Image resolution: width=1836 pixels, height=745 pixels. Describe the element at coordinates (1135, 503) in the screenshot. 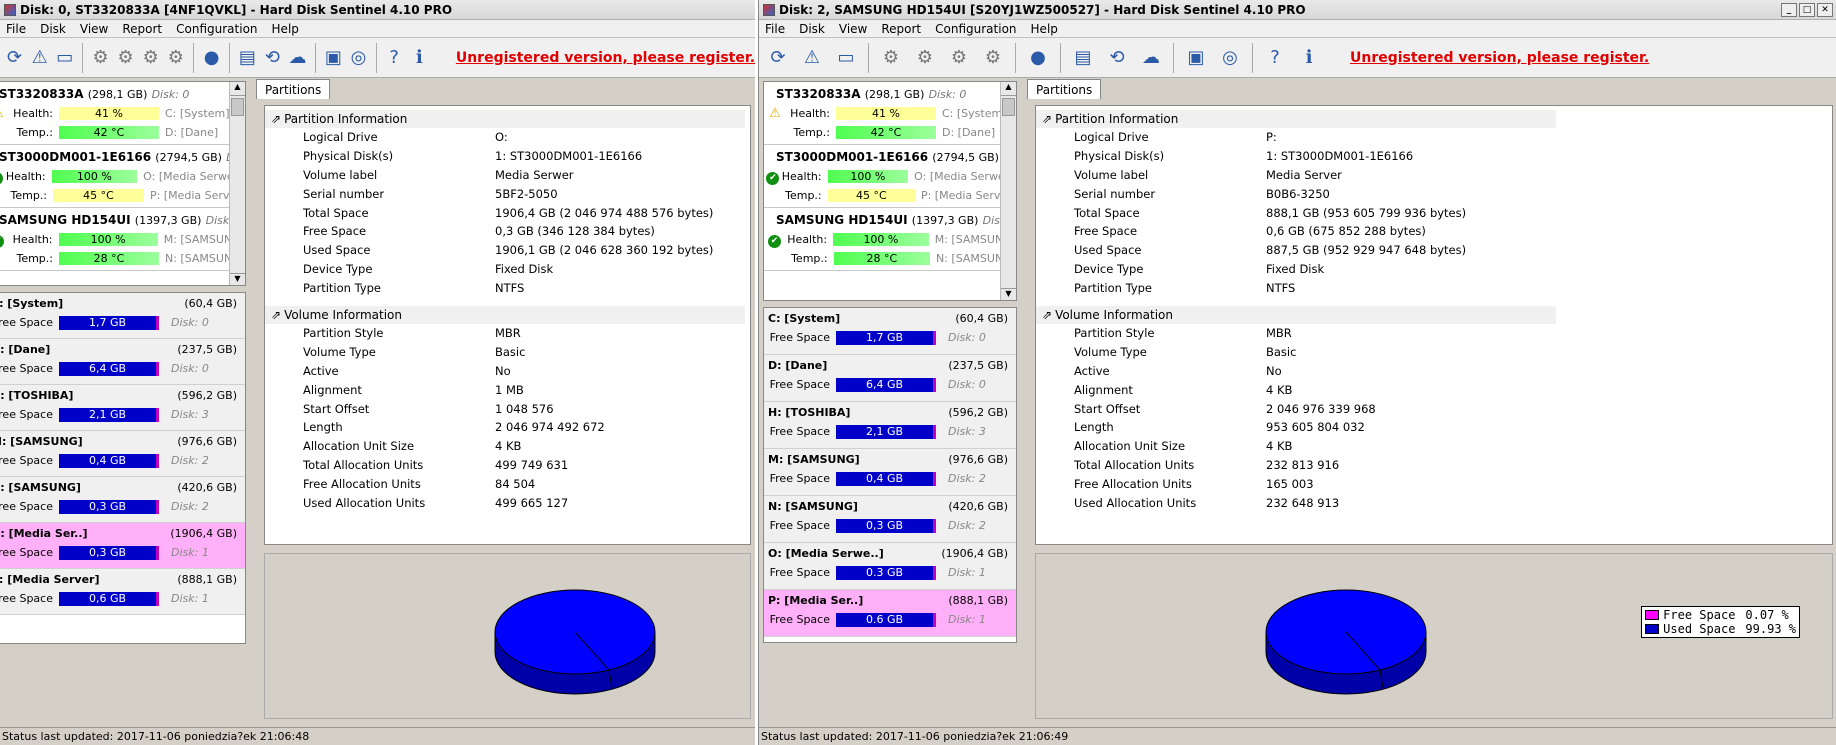

I see `info-key: Used Allocation Units` at that location.